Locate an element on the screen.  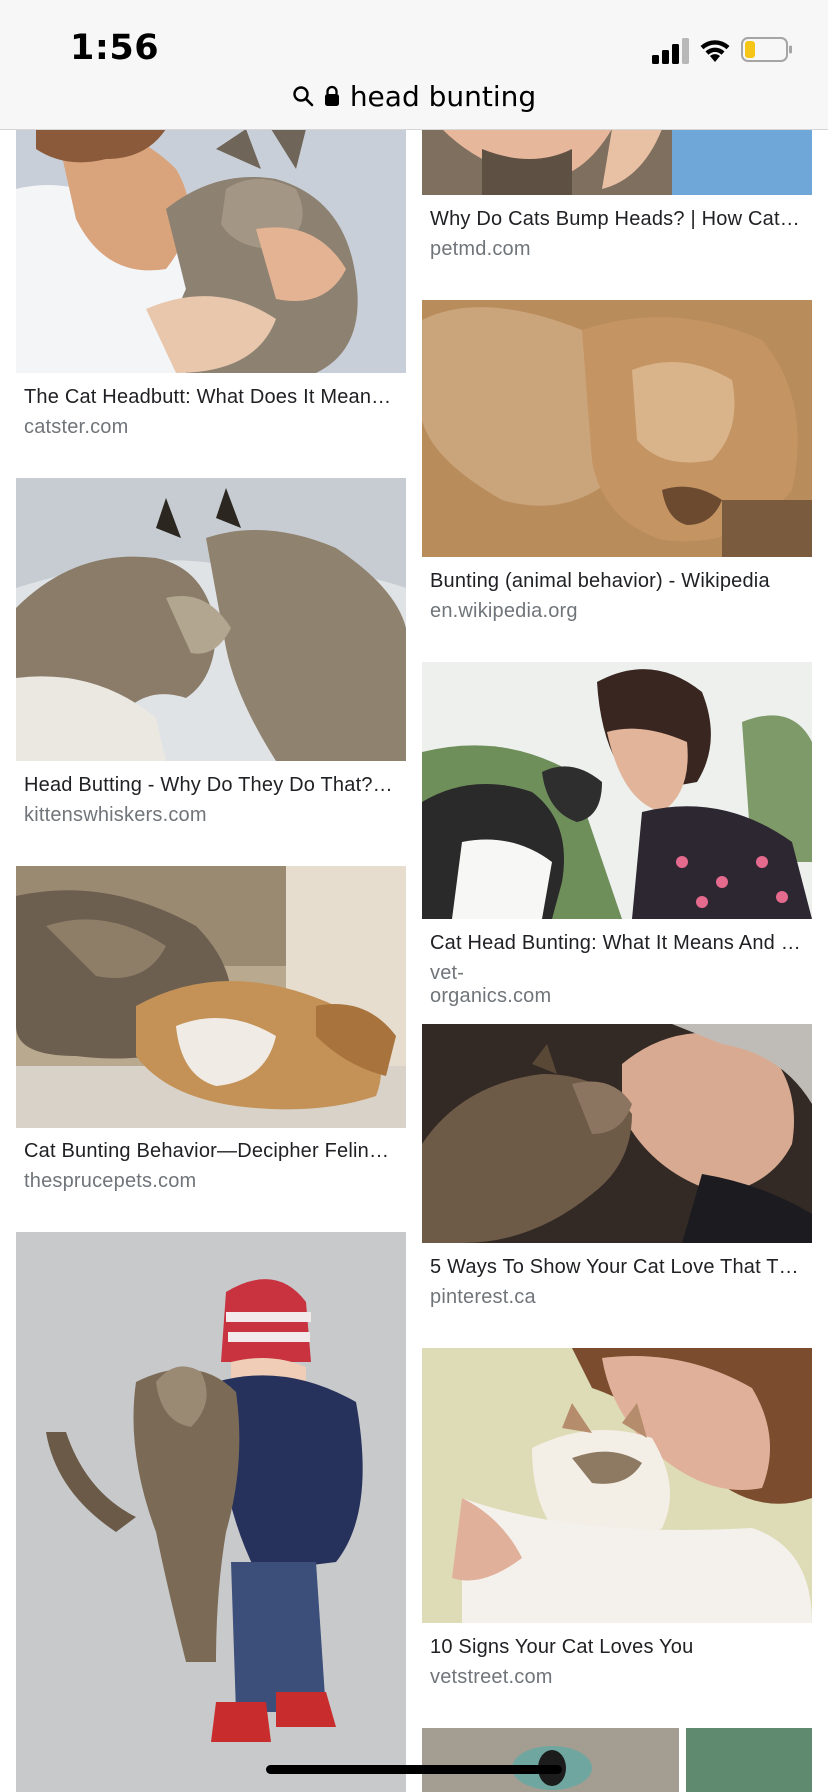
result-source: kittenswhiskers.com is located at coordinates (115, 815).